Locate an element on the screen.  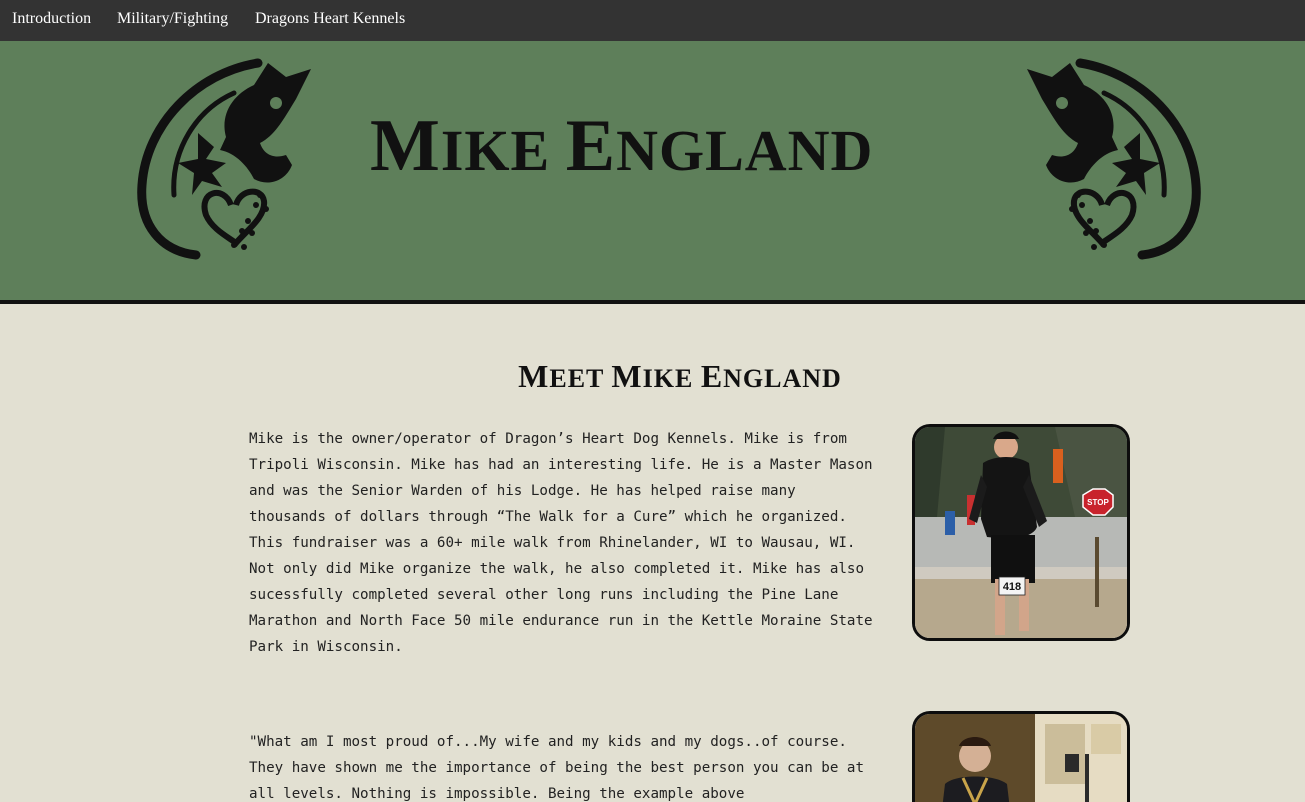
nav-introduction: Introduction is located at coordinates (51, 19).